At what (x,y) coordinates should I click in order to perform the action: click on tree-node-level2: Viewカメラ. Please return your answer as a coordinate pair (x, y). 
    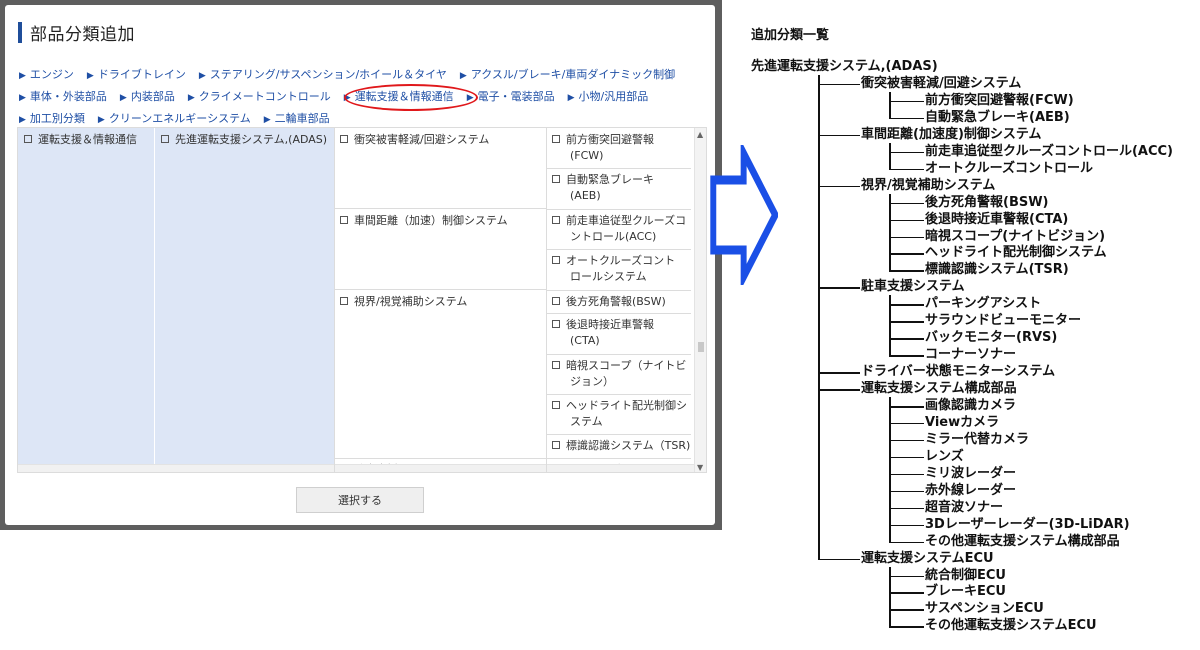
    Looking at the image, I should click on (962, 422).